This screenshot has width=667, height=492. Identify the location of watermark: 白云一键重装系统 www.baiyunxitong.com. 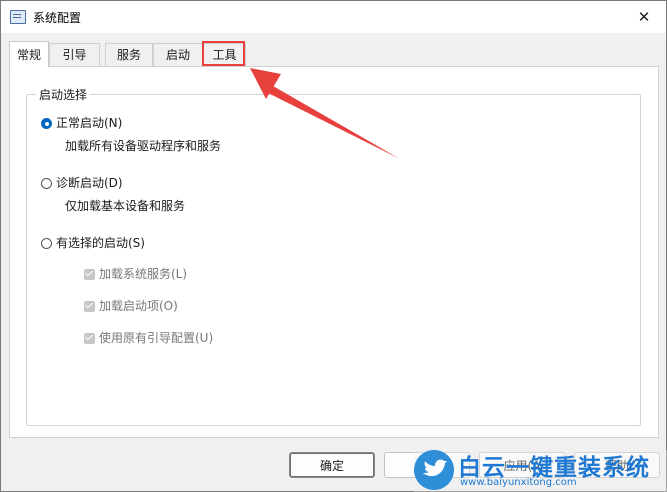
(540, 471).